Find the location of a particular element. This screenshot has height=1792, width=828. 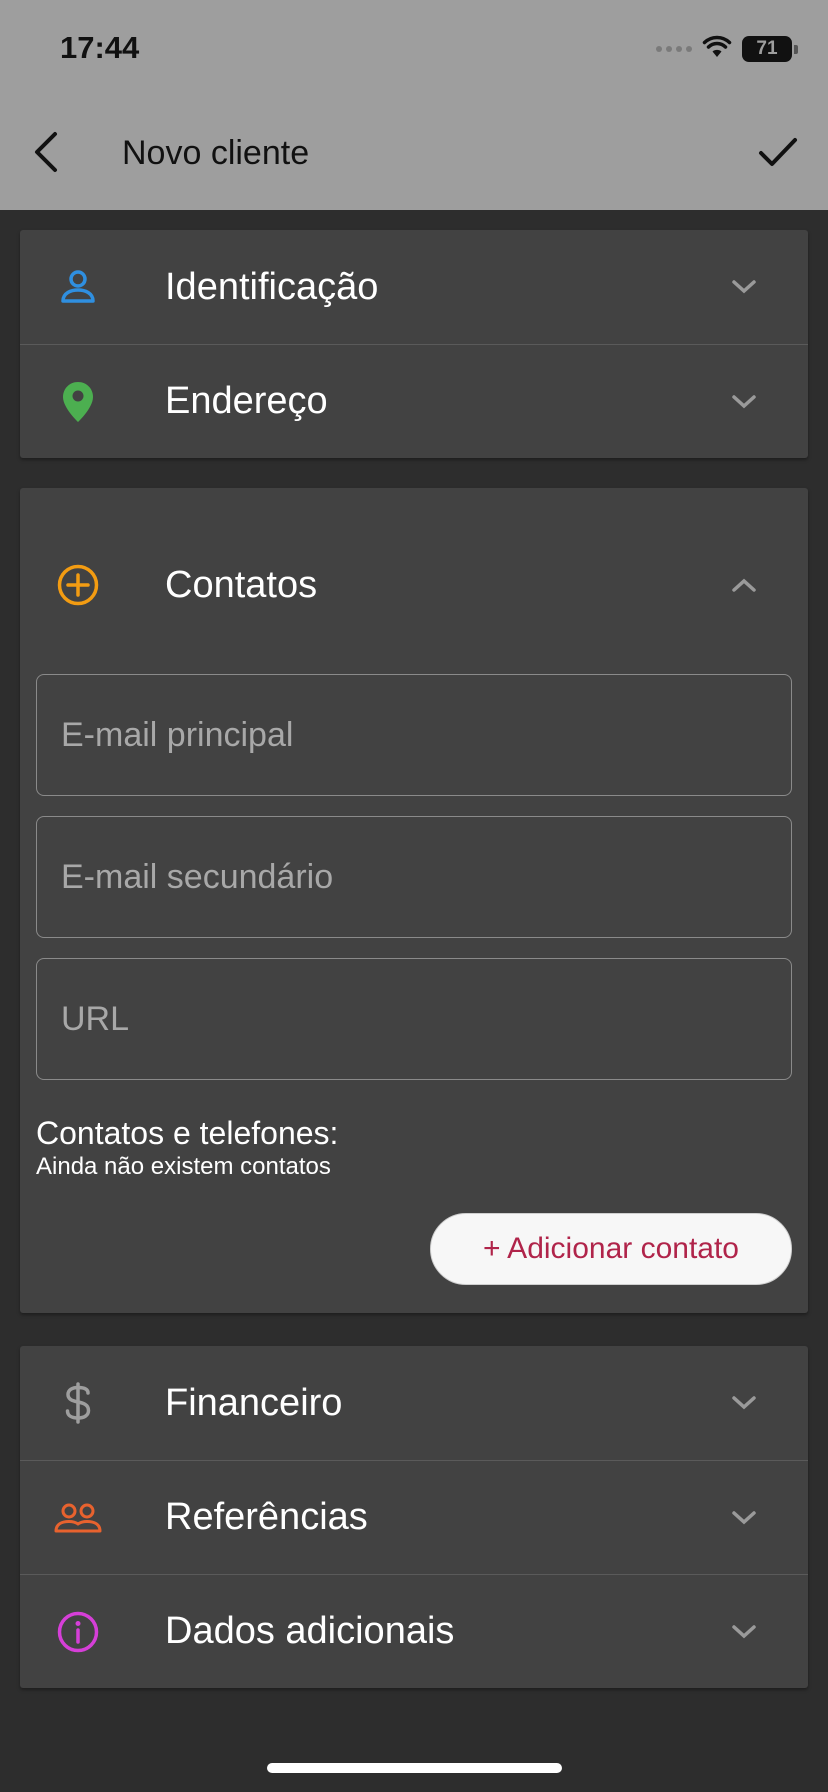

checkmark-icon is located at coordinates (778, 152).